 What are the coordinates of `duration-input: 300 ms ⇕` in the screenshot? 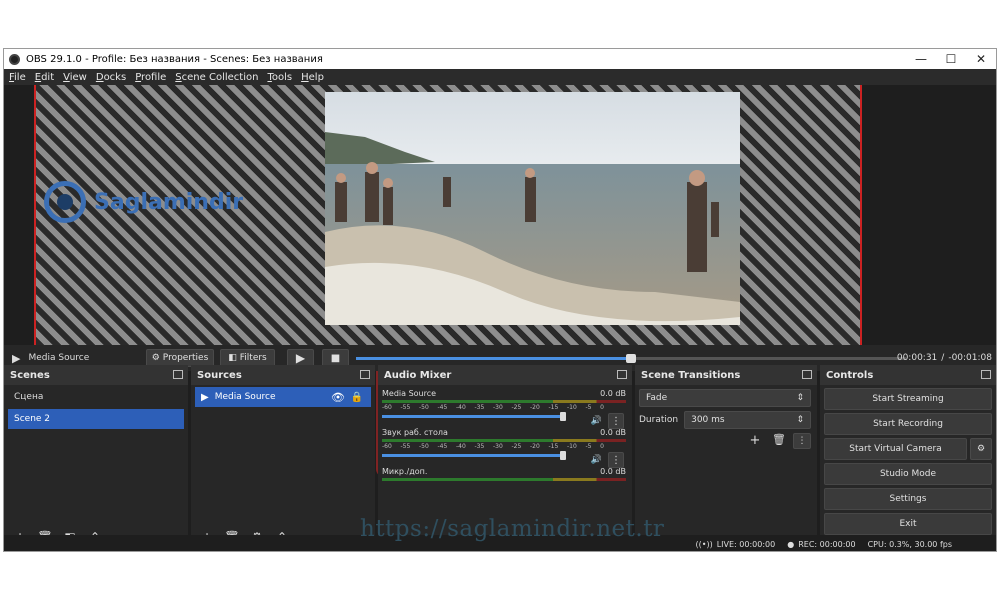 It's located at (747, 420).